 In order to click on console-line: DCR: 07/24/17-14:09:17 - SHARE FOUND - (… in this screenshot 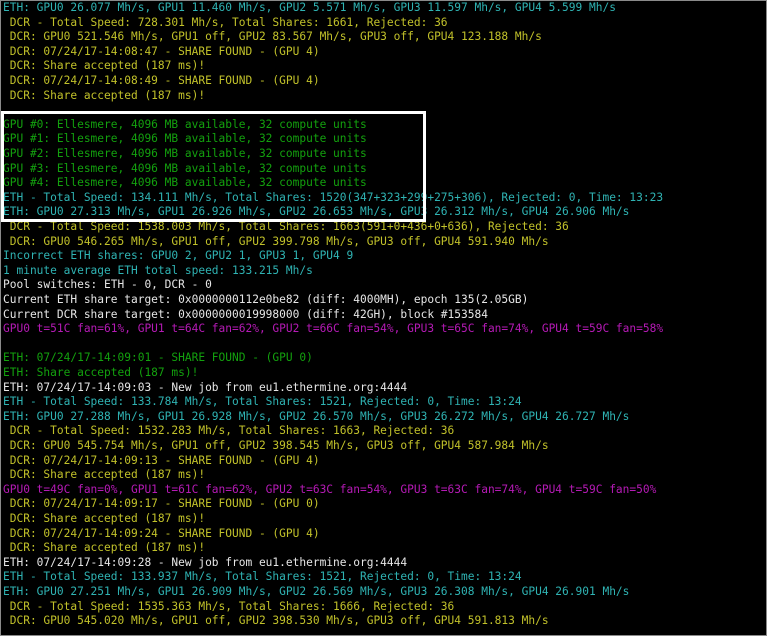, I will do `click(161, 504)`.